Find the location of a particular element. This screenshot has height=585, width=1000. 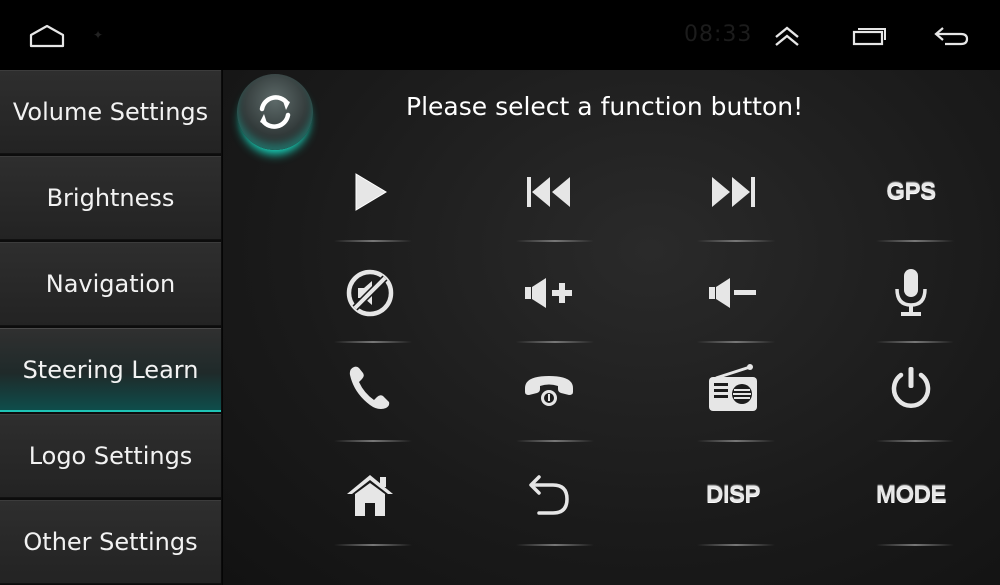

return-icon is located at coordinates (549, 495).